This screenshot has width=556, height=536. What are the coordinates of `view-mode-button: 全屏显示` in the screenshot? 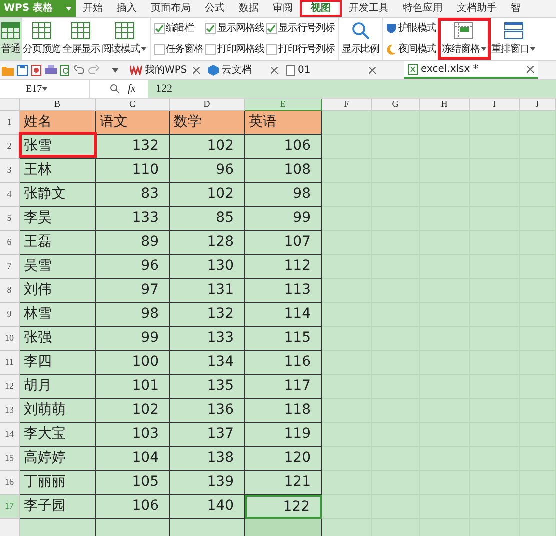 It's located at (82, 39).